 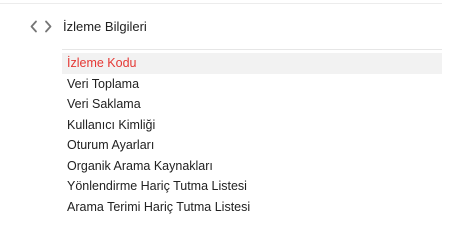 What do you see at coordinates (252, 186) in the screenshot?
I see `menu-item-referral-exclusion-list: Yönlendirme Hariç Tutma Listesi` at bounding box center [252, 186].